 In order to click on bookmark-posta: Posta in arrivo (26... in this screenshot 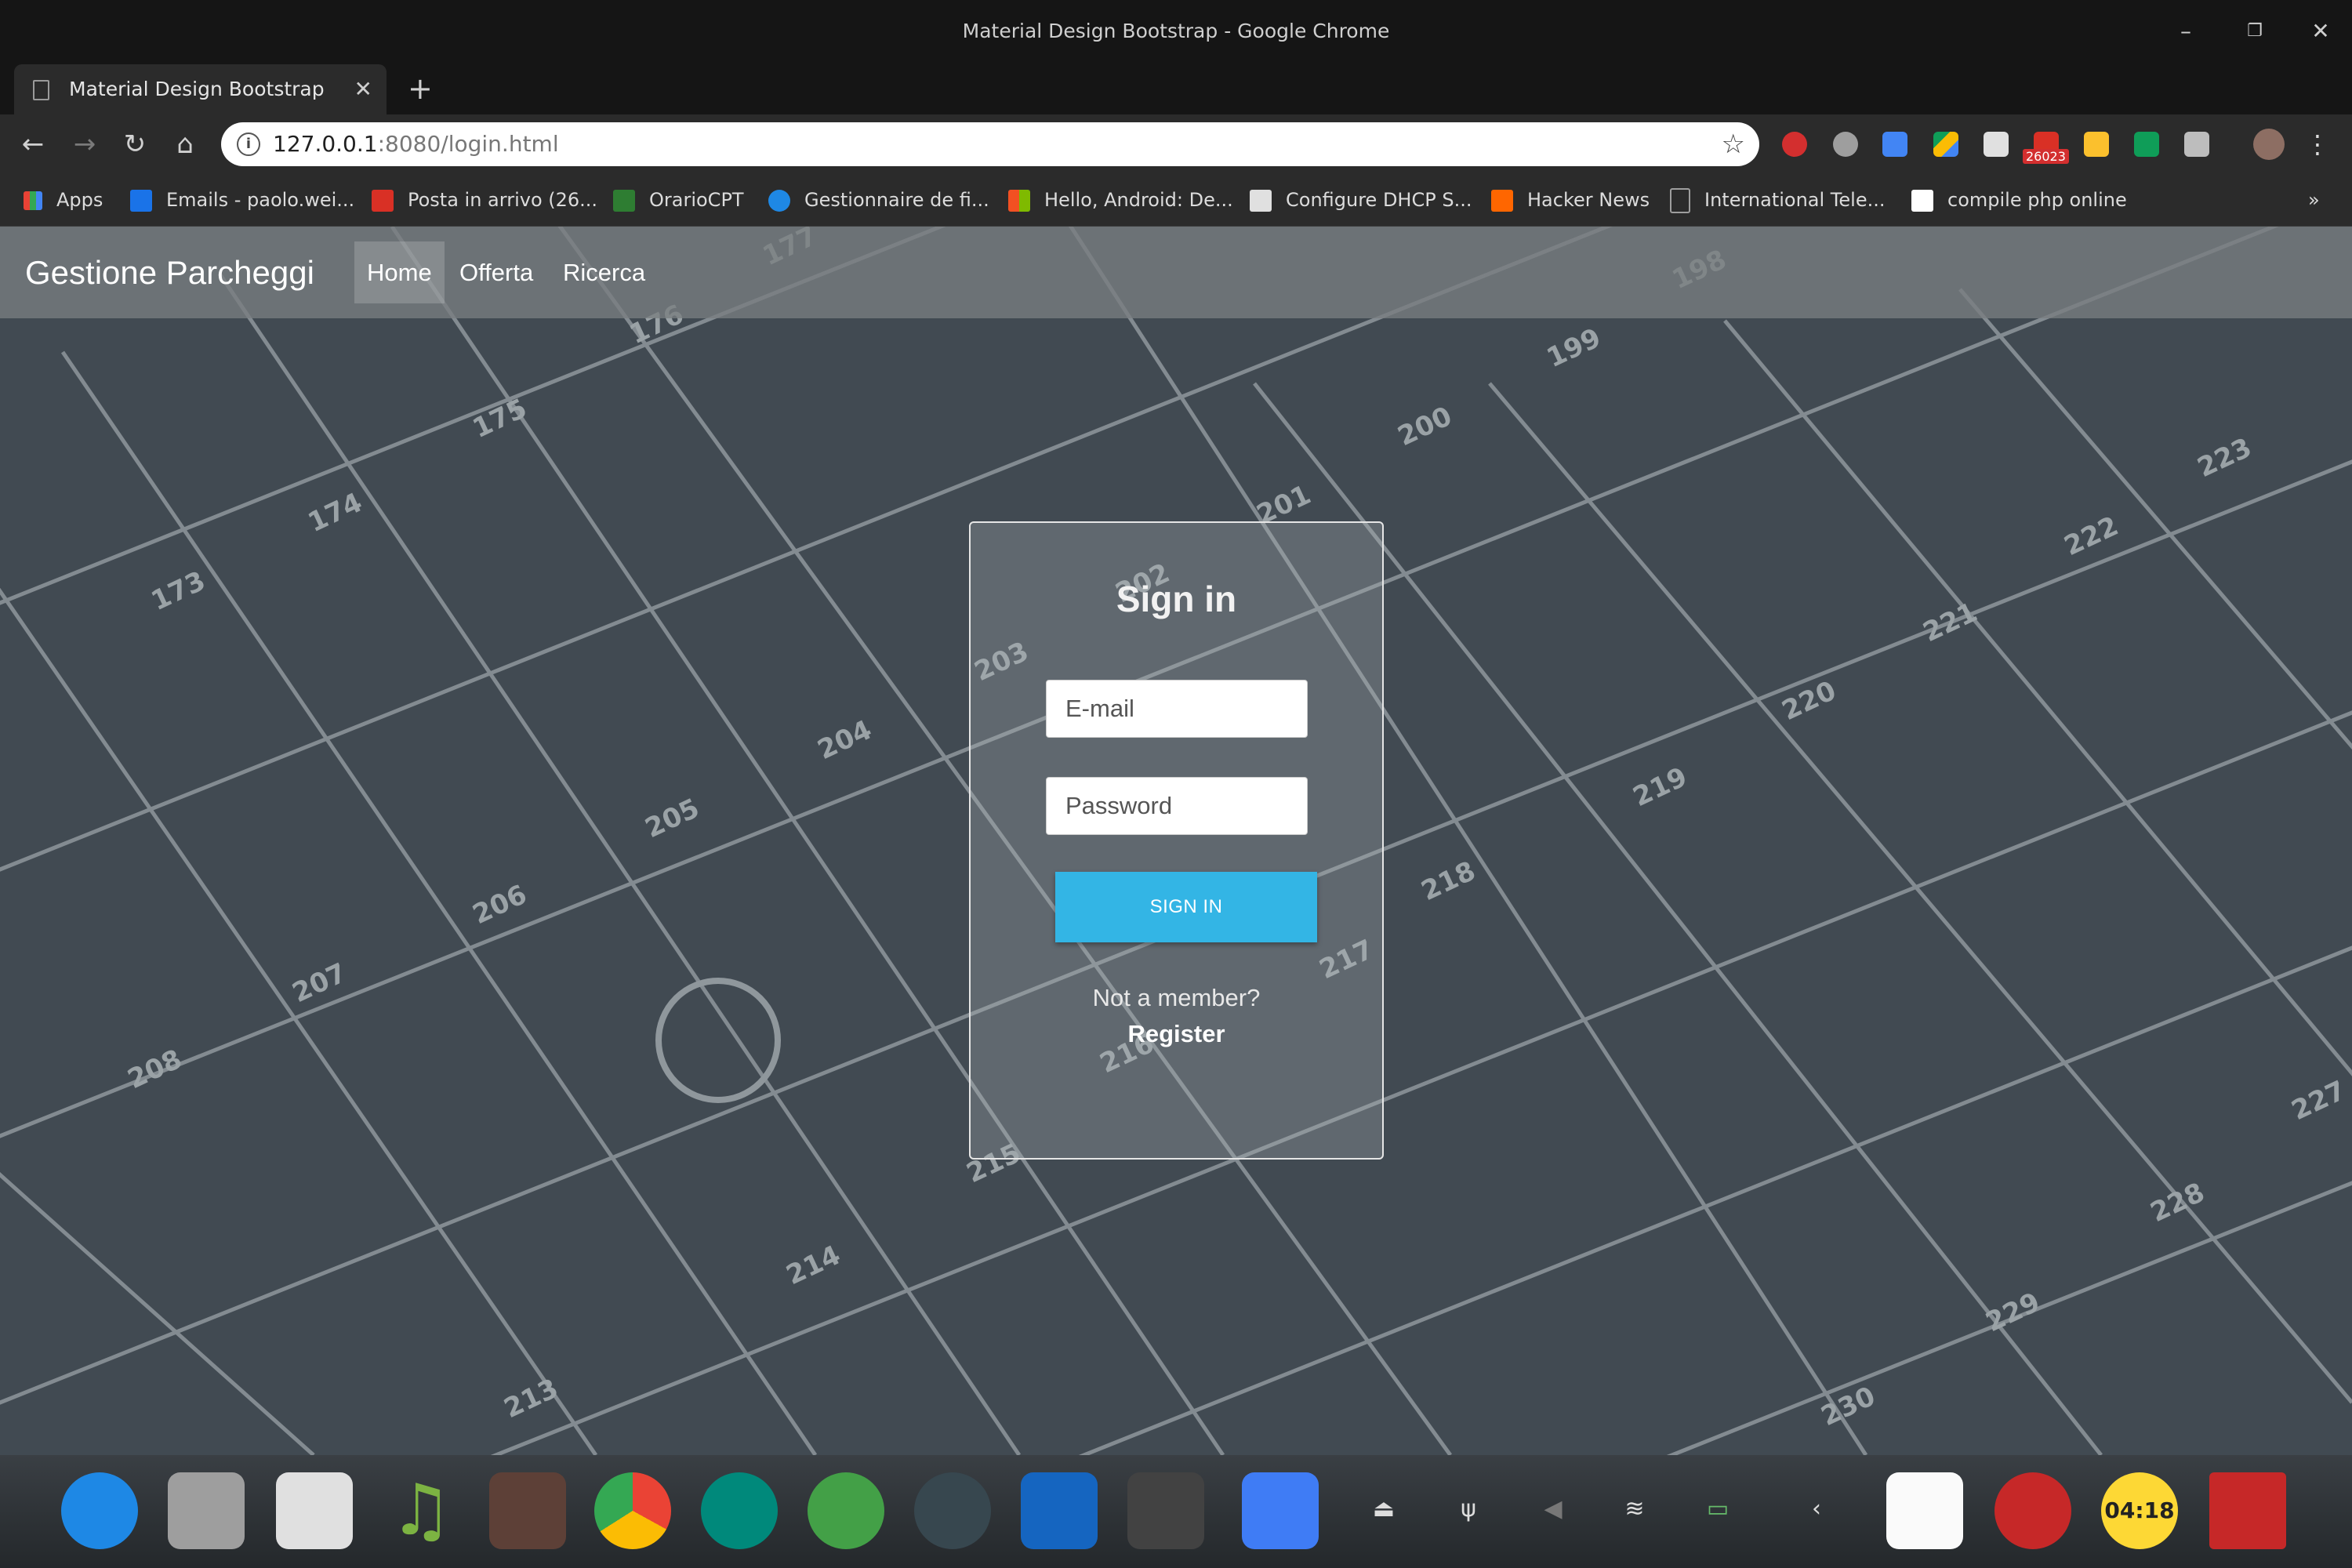, I will do `click(484, 200)`.